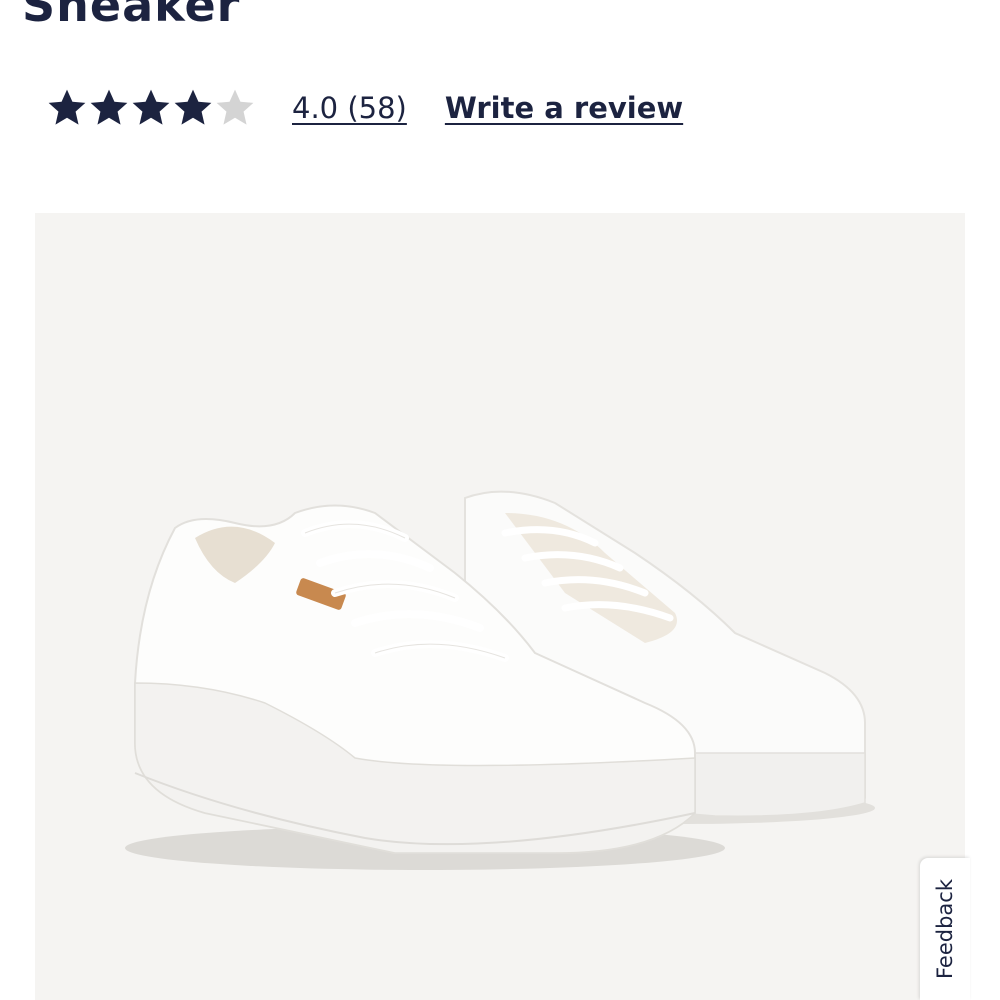  I want to click on star-rating, so click(151, 108).